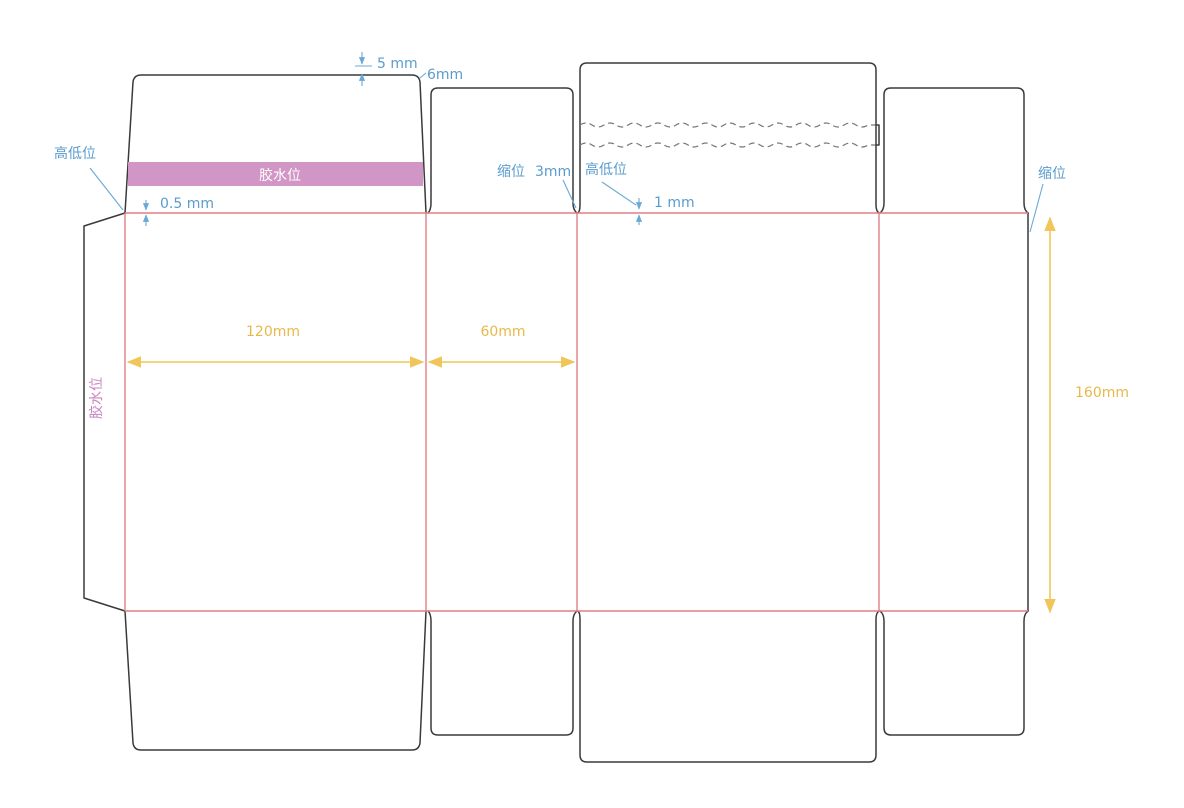 The height and width of the screenshot is (808, 1184). What do you see at coordinates (553, 172) in the screenshot?
I see `label-3mm: 3mm` at bounding box center [553, 172].